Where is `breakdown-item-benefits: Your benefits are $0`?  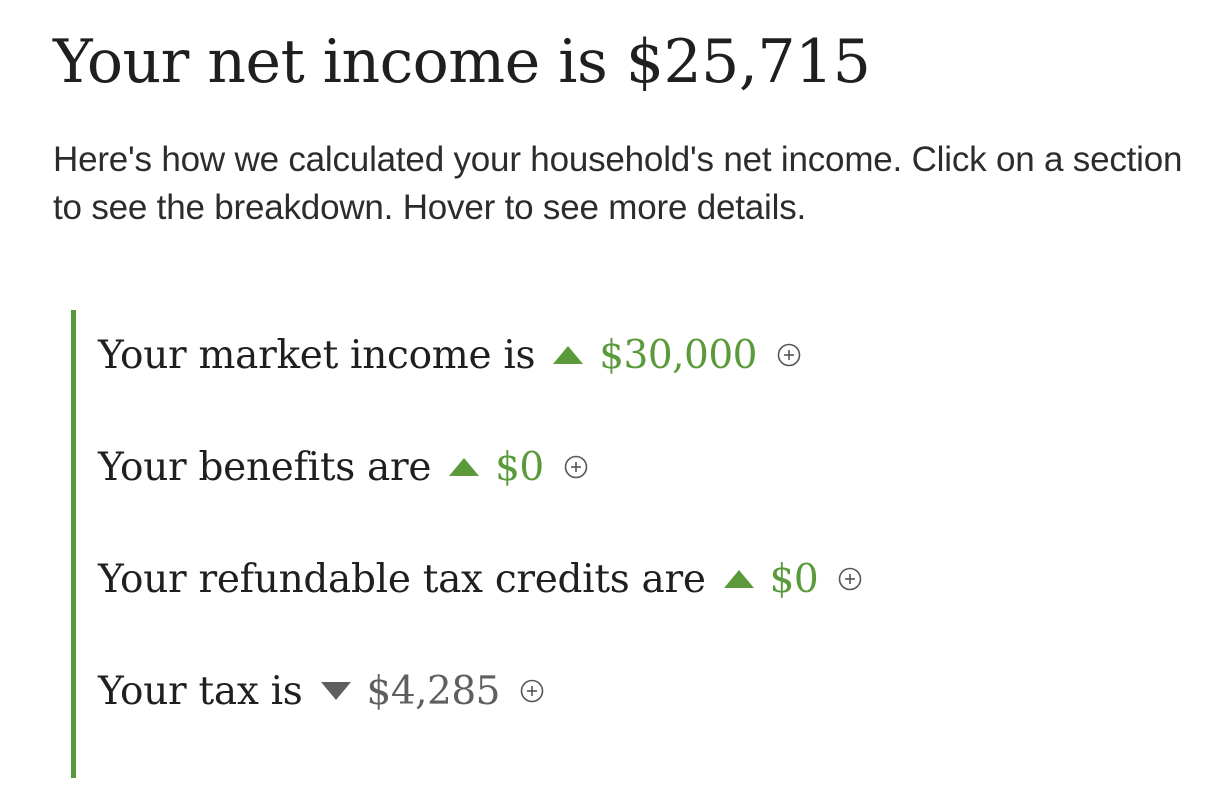 breakdown-item-benefits: Your benefits are $0 is located at coordinates (343, 467).